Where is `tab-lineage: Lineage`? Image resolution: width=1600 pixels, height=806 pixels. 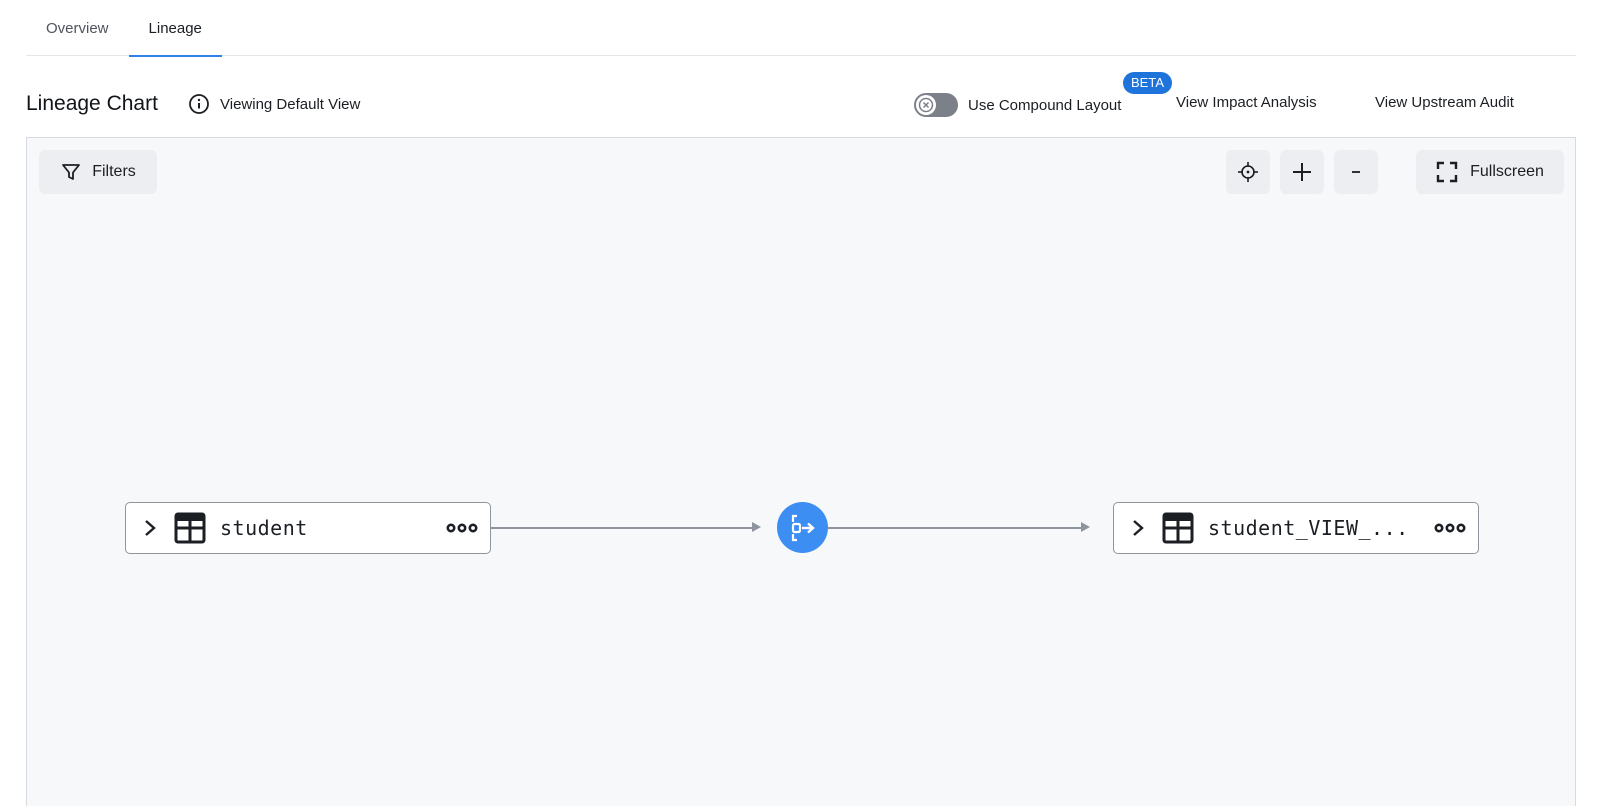
tab-lineage: Lineage is located at coordinates (175, 28).